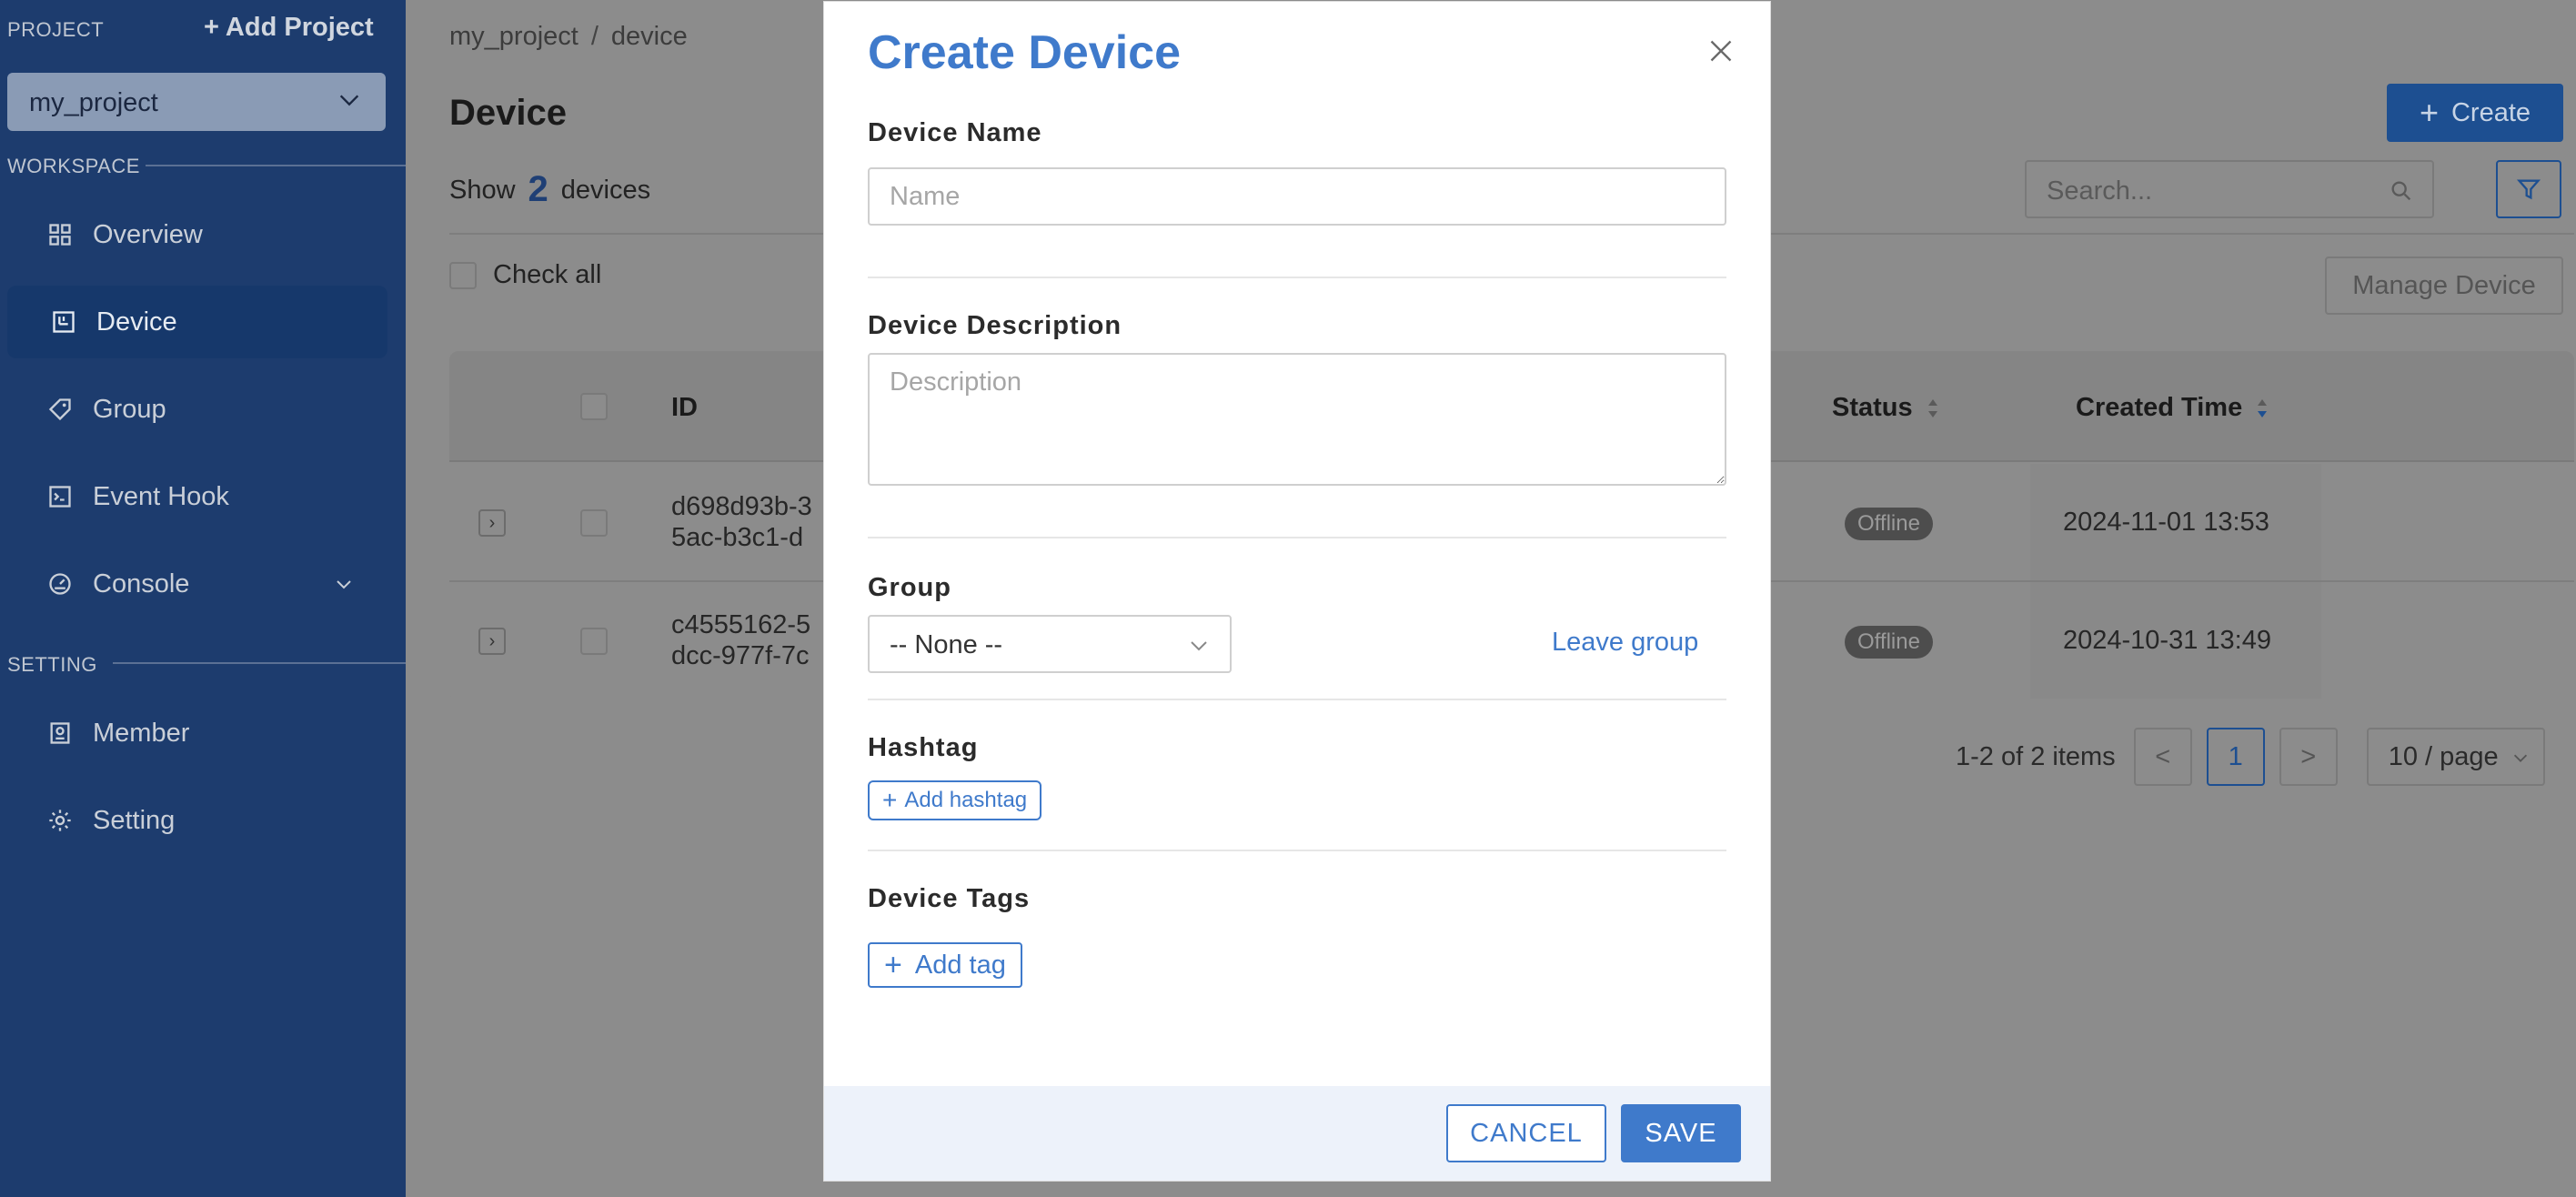  What do you see at coordinates (946, 644) in the screenshot?
I see `group-select-value: -- None --` at bounding box center [946, 644].